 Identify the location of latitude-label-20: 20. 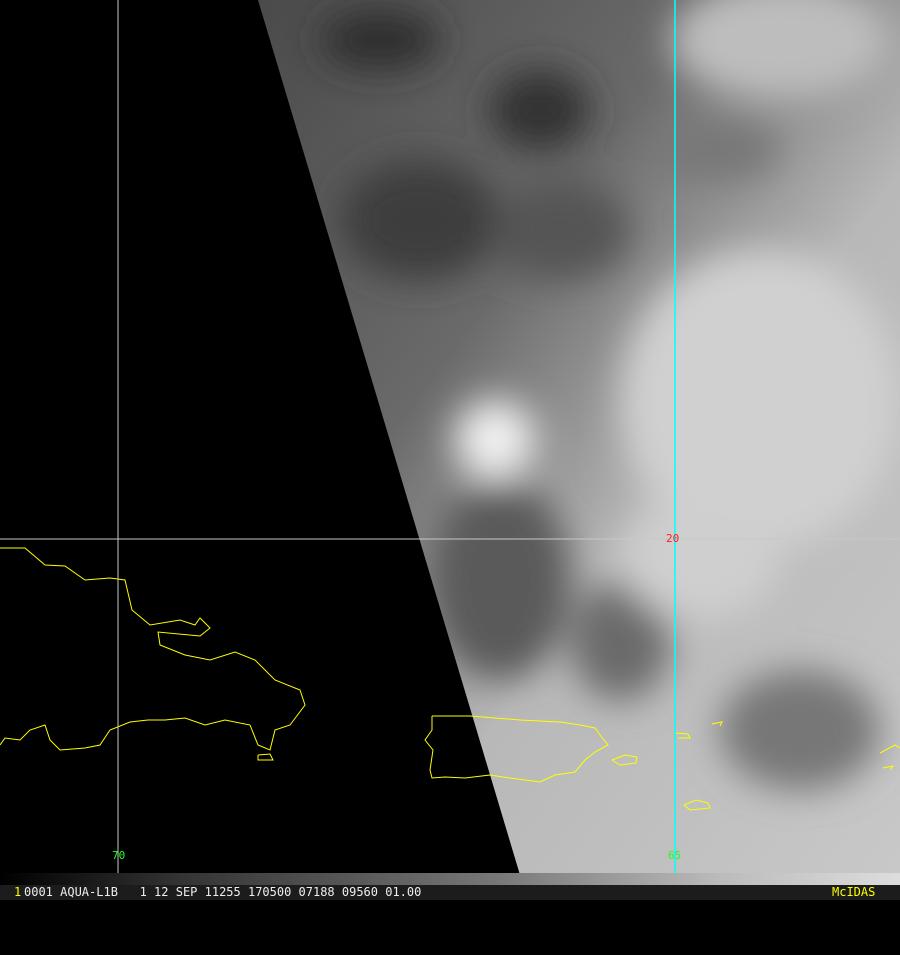
(673, 538).